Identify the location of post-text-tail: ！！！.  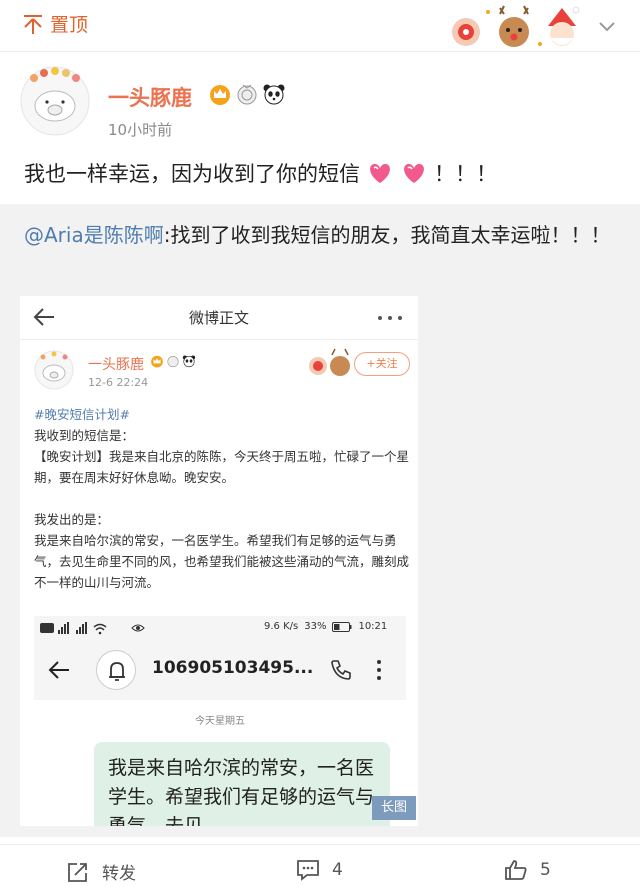
(465, 174).